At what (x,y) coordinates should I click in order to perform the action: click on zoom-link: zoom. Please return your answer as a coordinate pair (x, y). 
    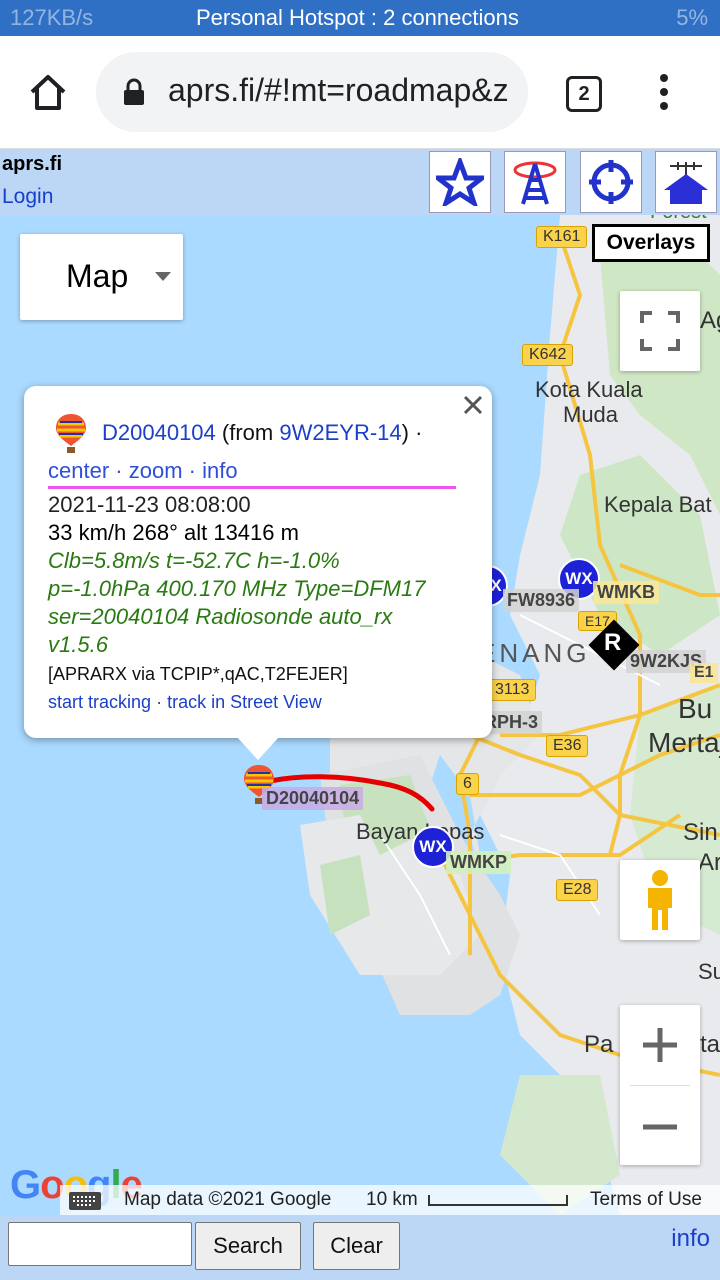
    Looking at the image, I should click on (156, 470).